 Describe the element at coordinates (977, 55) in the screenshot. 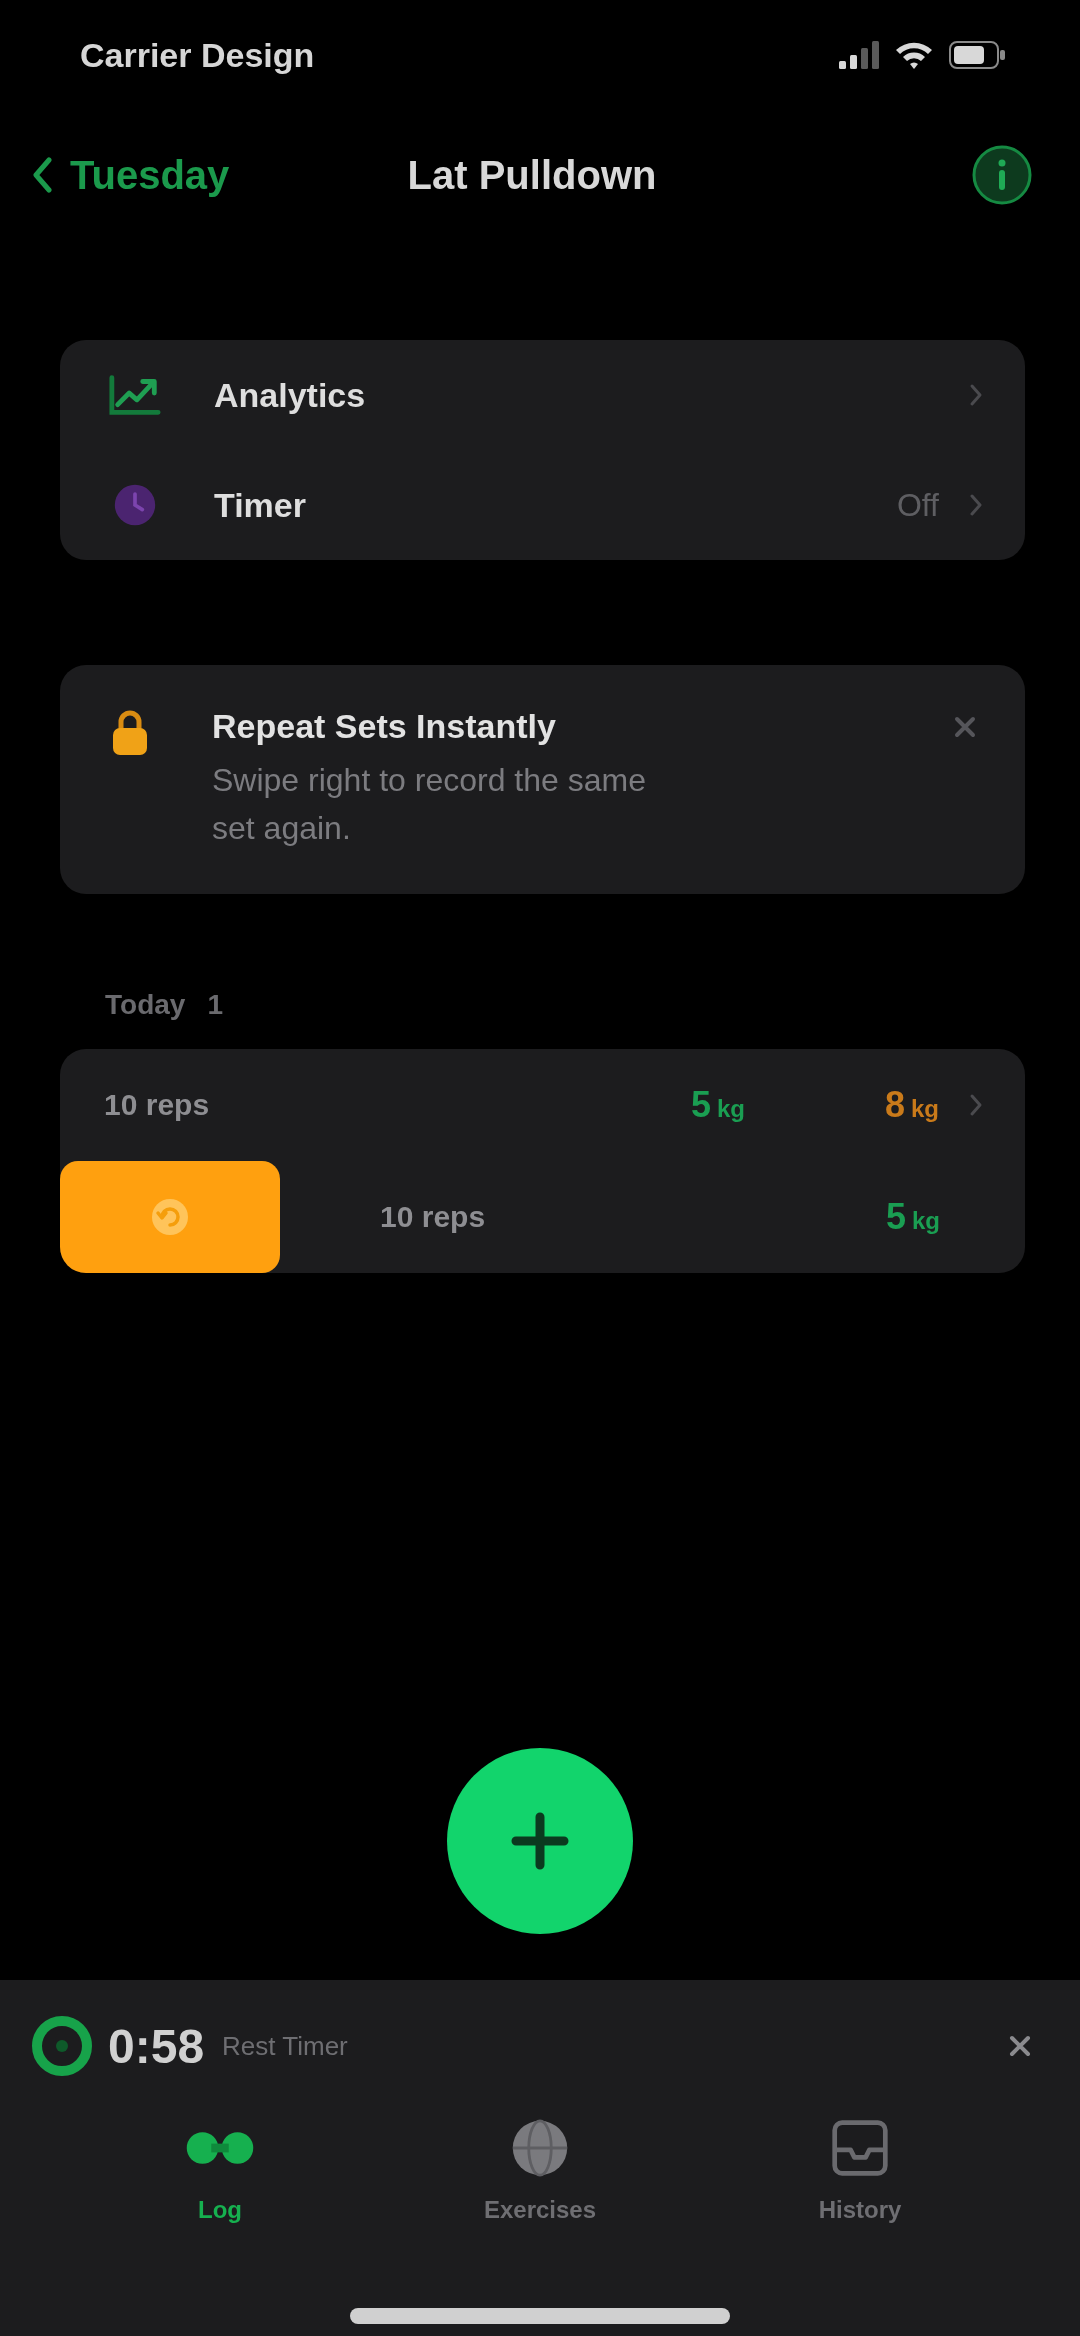

I see `battery-icon` at that location.